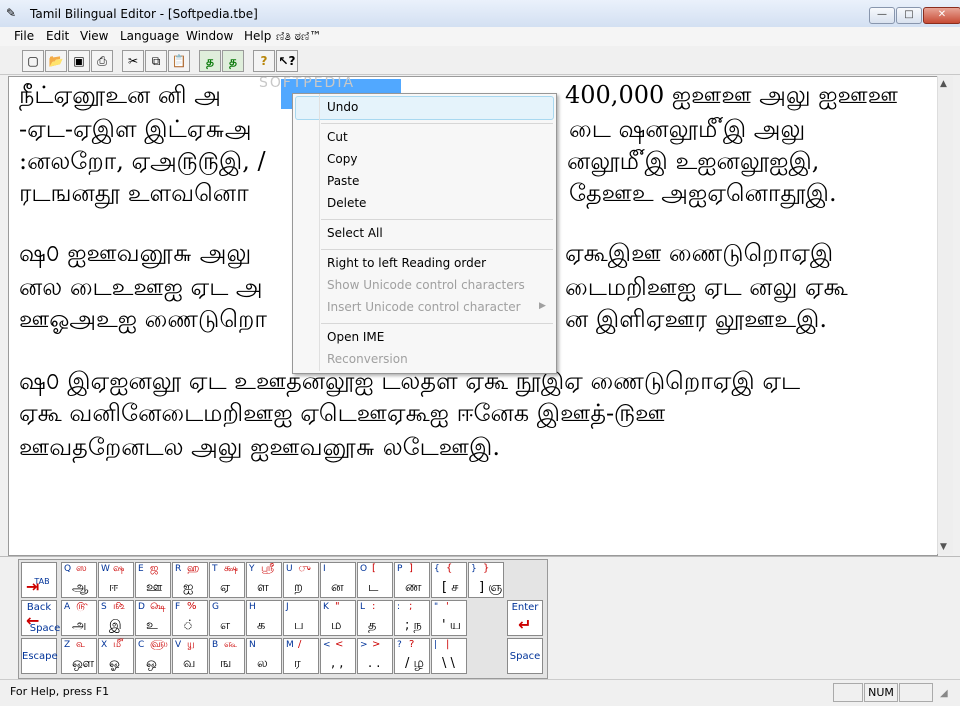 The height and width of the screenshot is (706, 960). What do you see at coordinates (133, 61) in the screenshot?
I see `cut-icon: ✂` at bounding box center [133, 61].